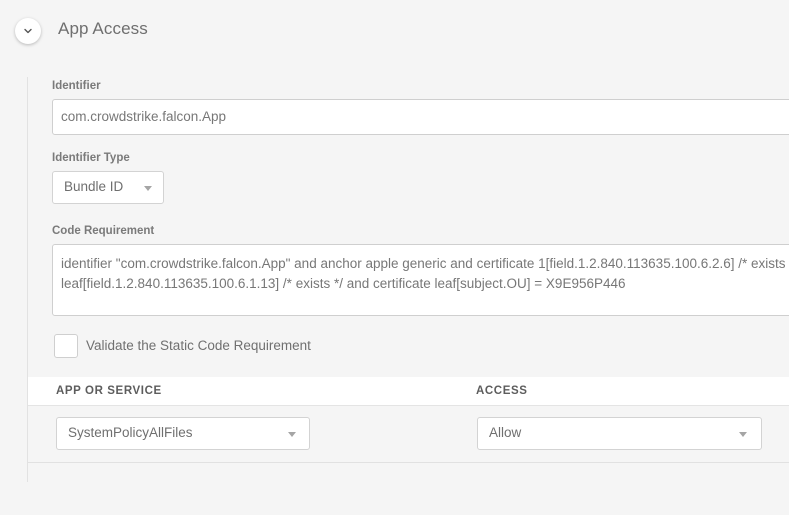  What do you see at coordinates (91, 158) in the screenshot?
I see `identifier-type-label: Identifier Type` at bounding box center [91, 158].